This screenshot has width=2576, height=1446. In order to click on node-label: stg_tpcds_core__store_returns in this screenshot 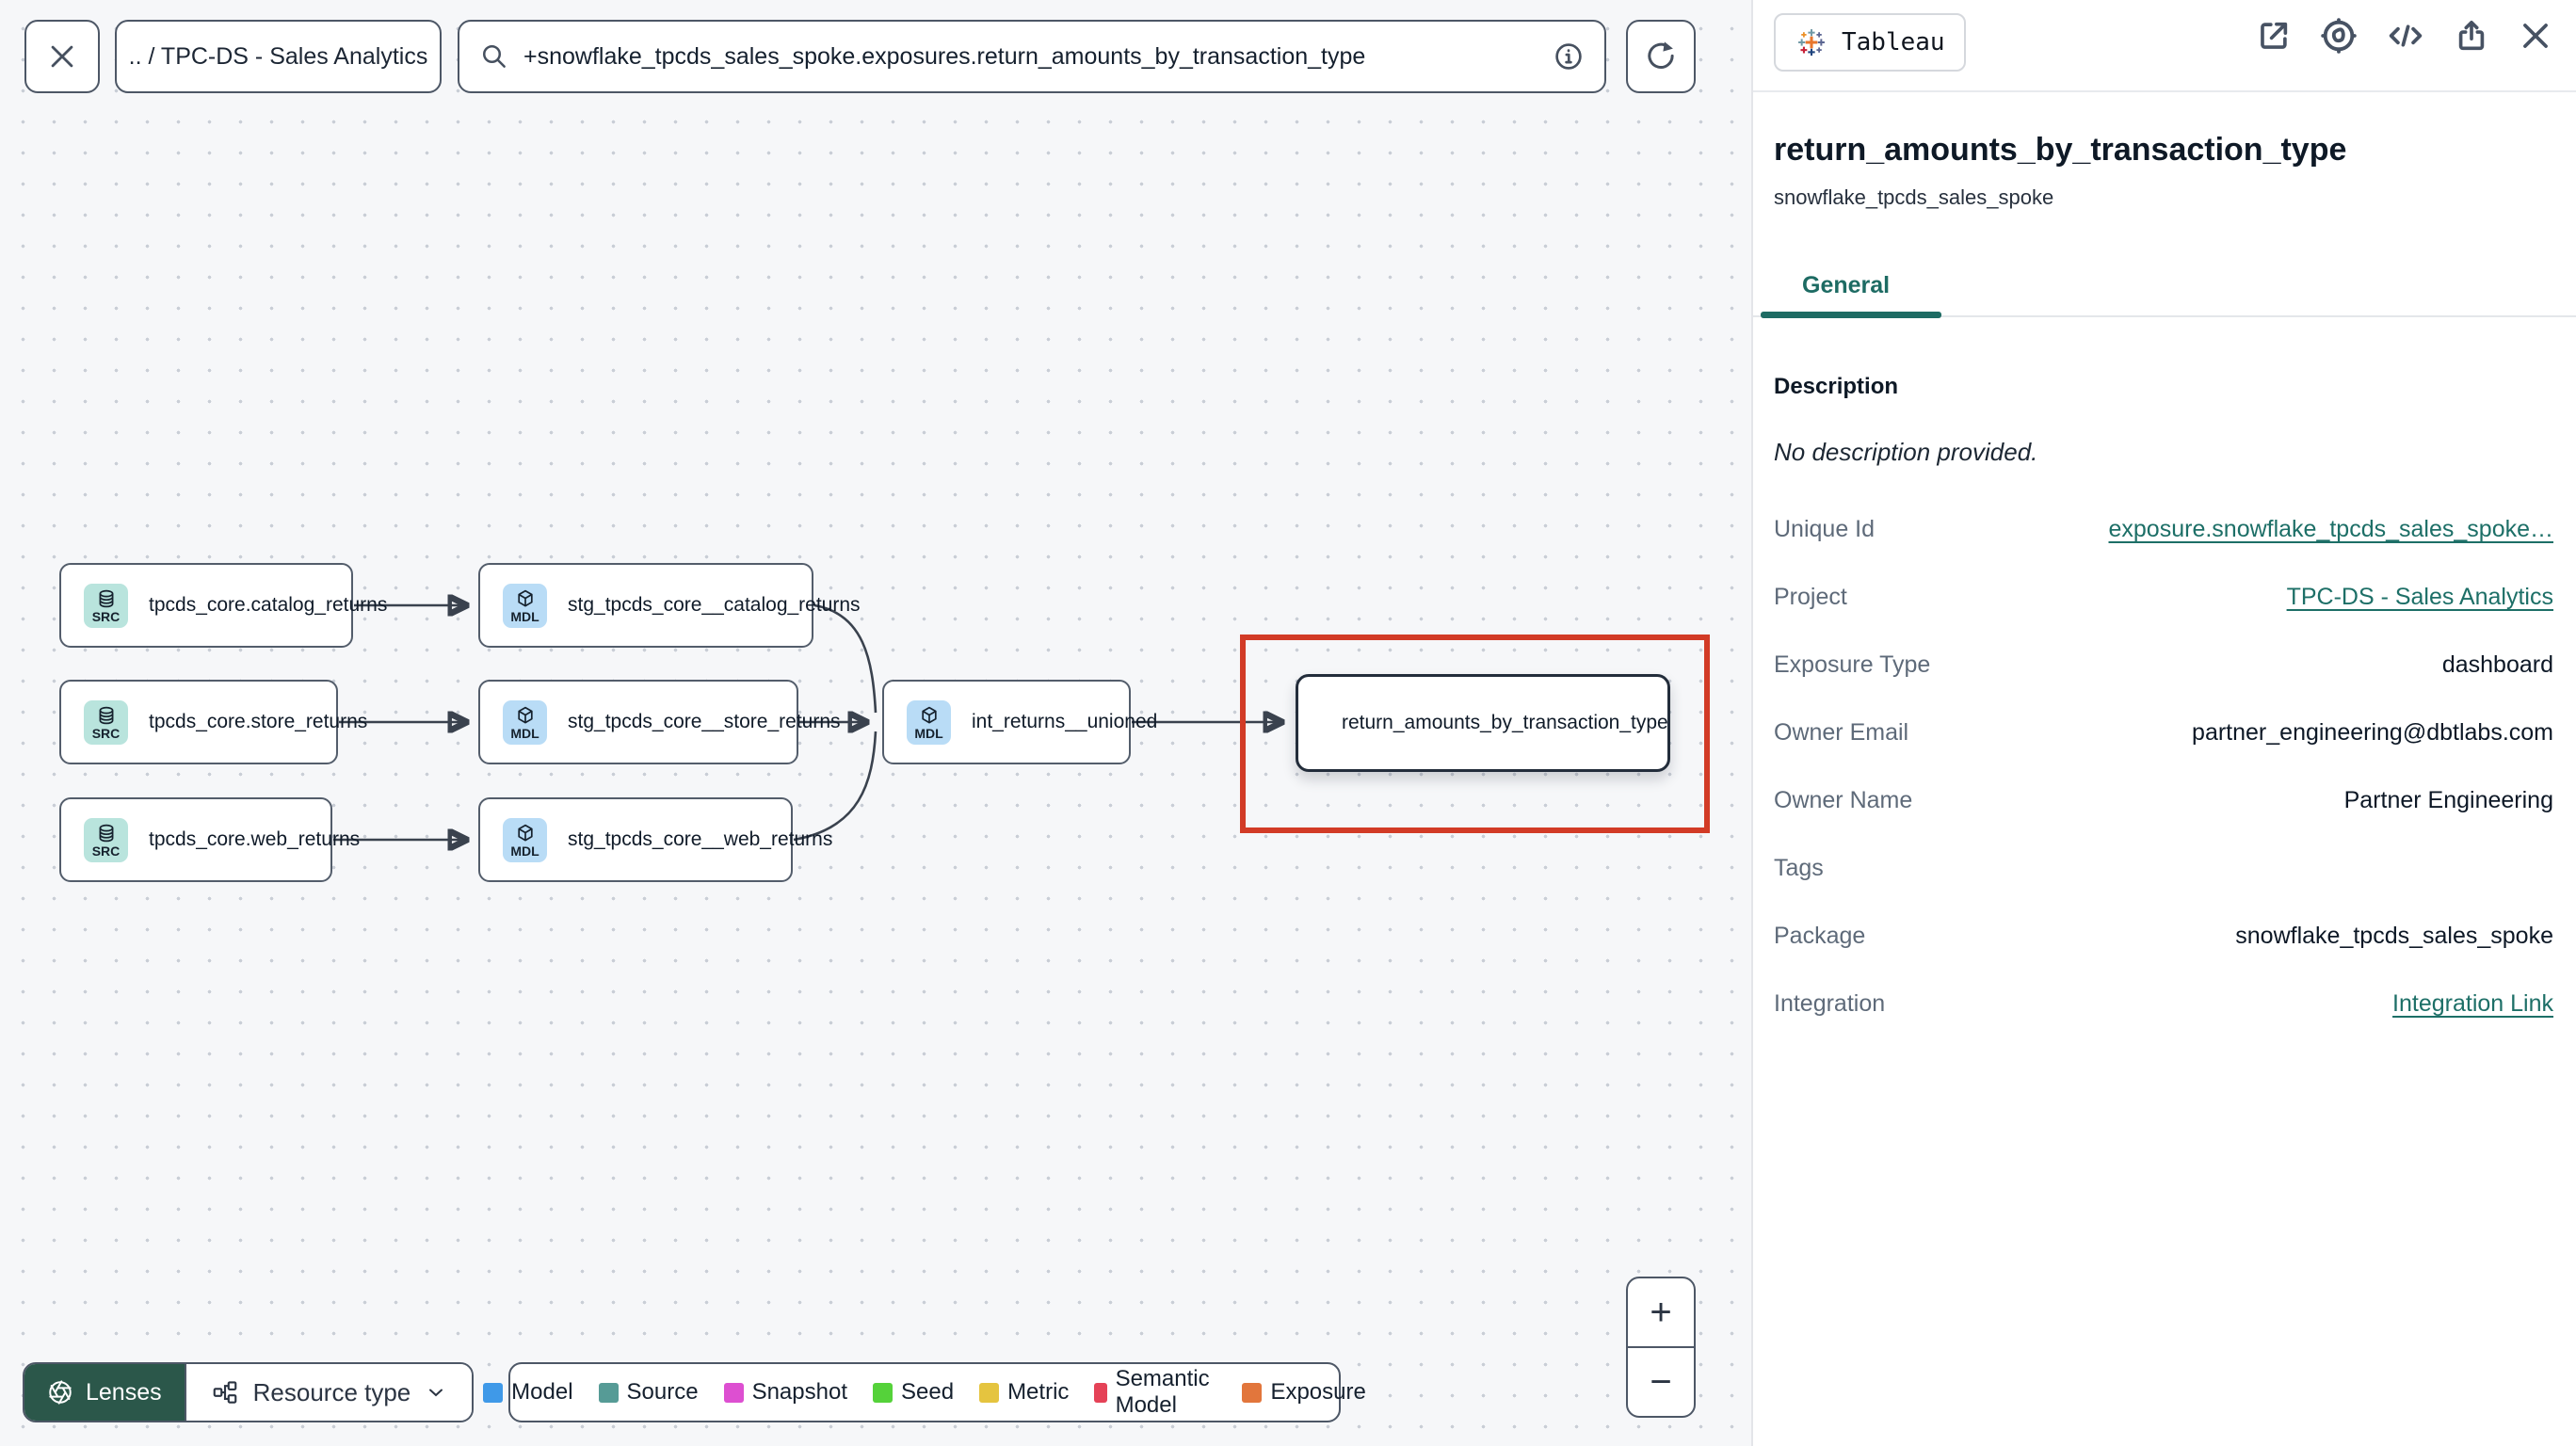, I will do `click(704, 721)`.